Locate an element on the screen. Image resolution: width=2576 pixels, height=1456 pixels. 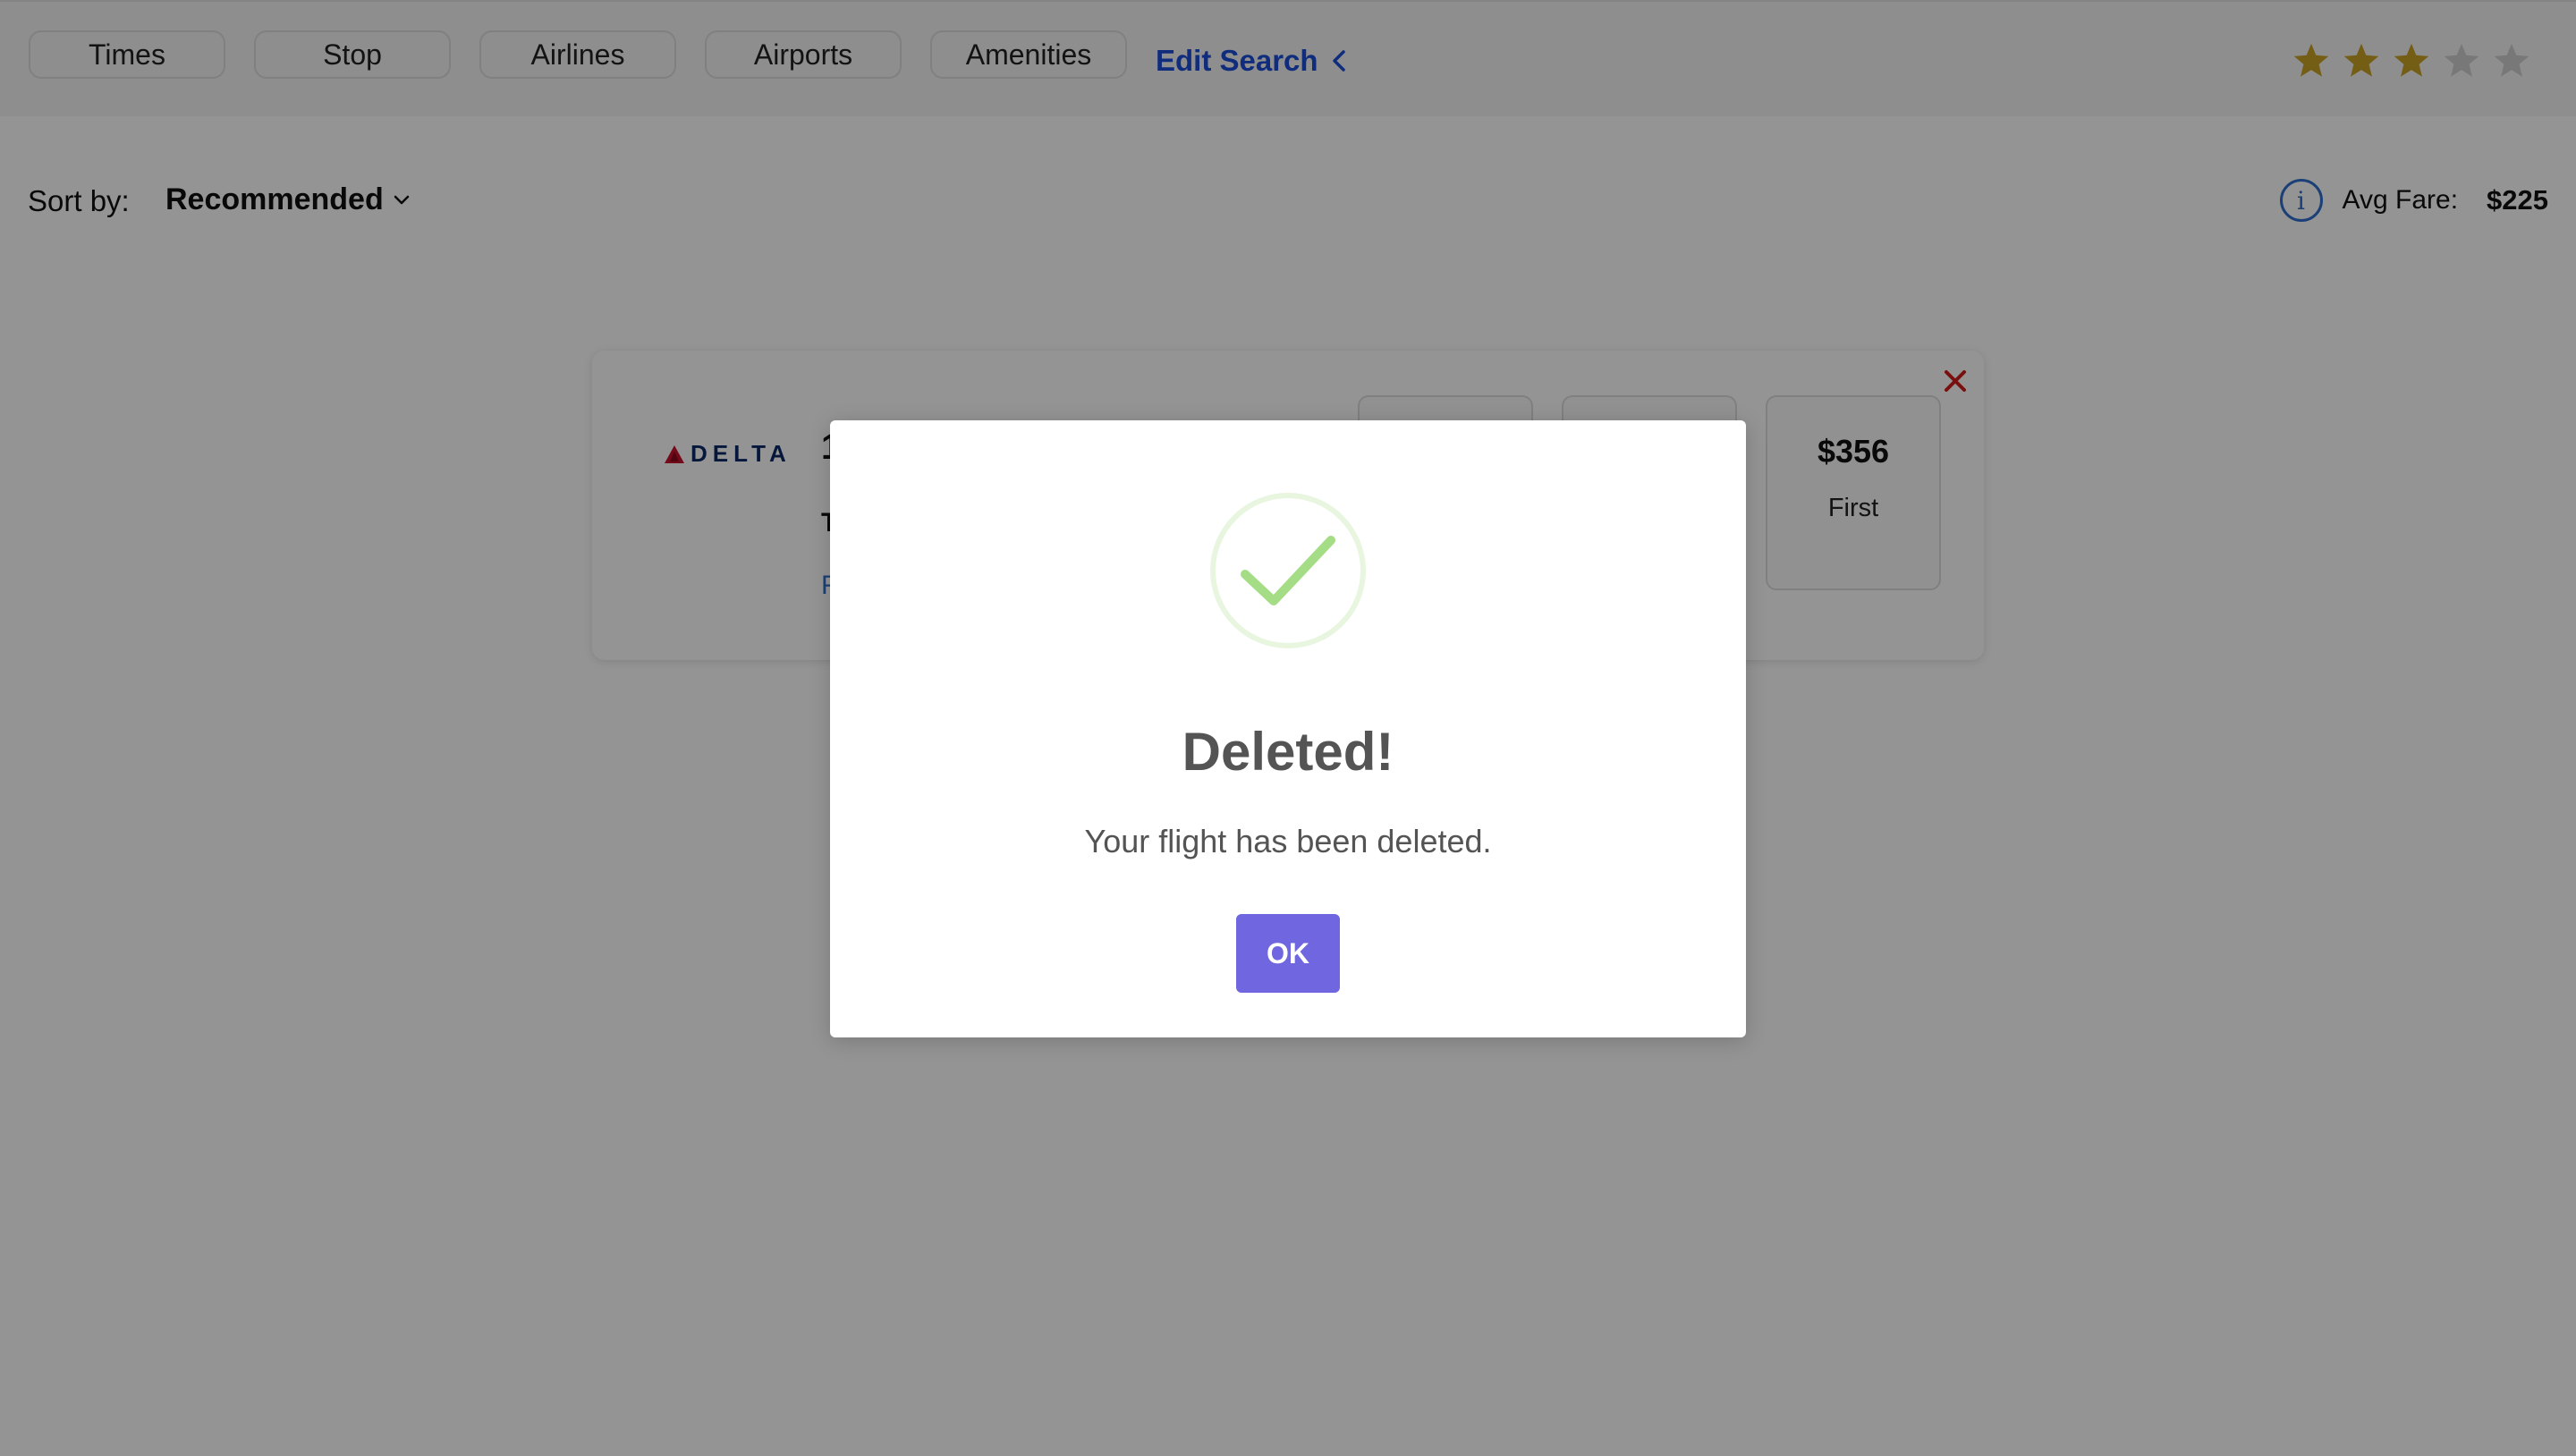
dialog-message: Your flight has been deleted. is located at coordinates (1288, 841).